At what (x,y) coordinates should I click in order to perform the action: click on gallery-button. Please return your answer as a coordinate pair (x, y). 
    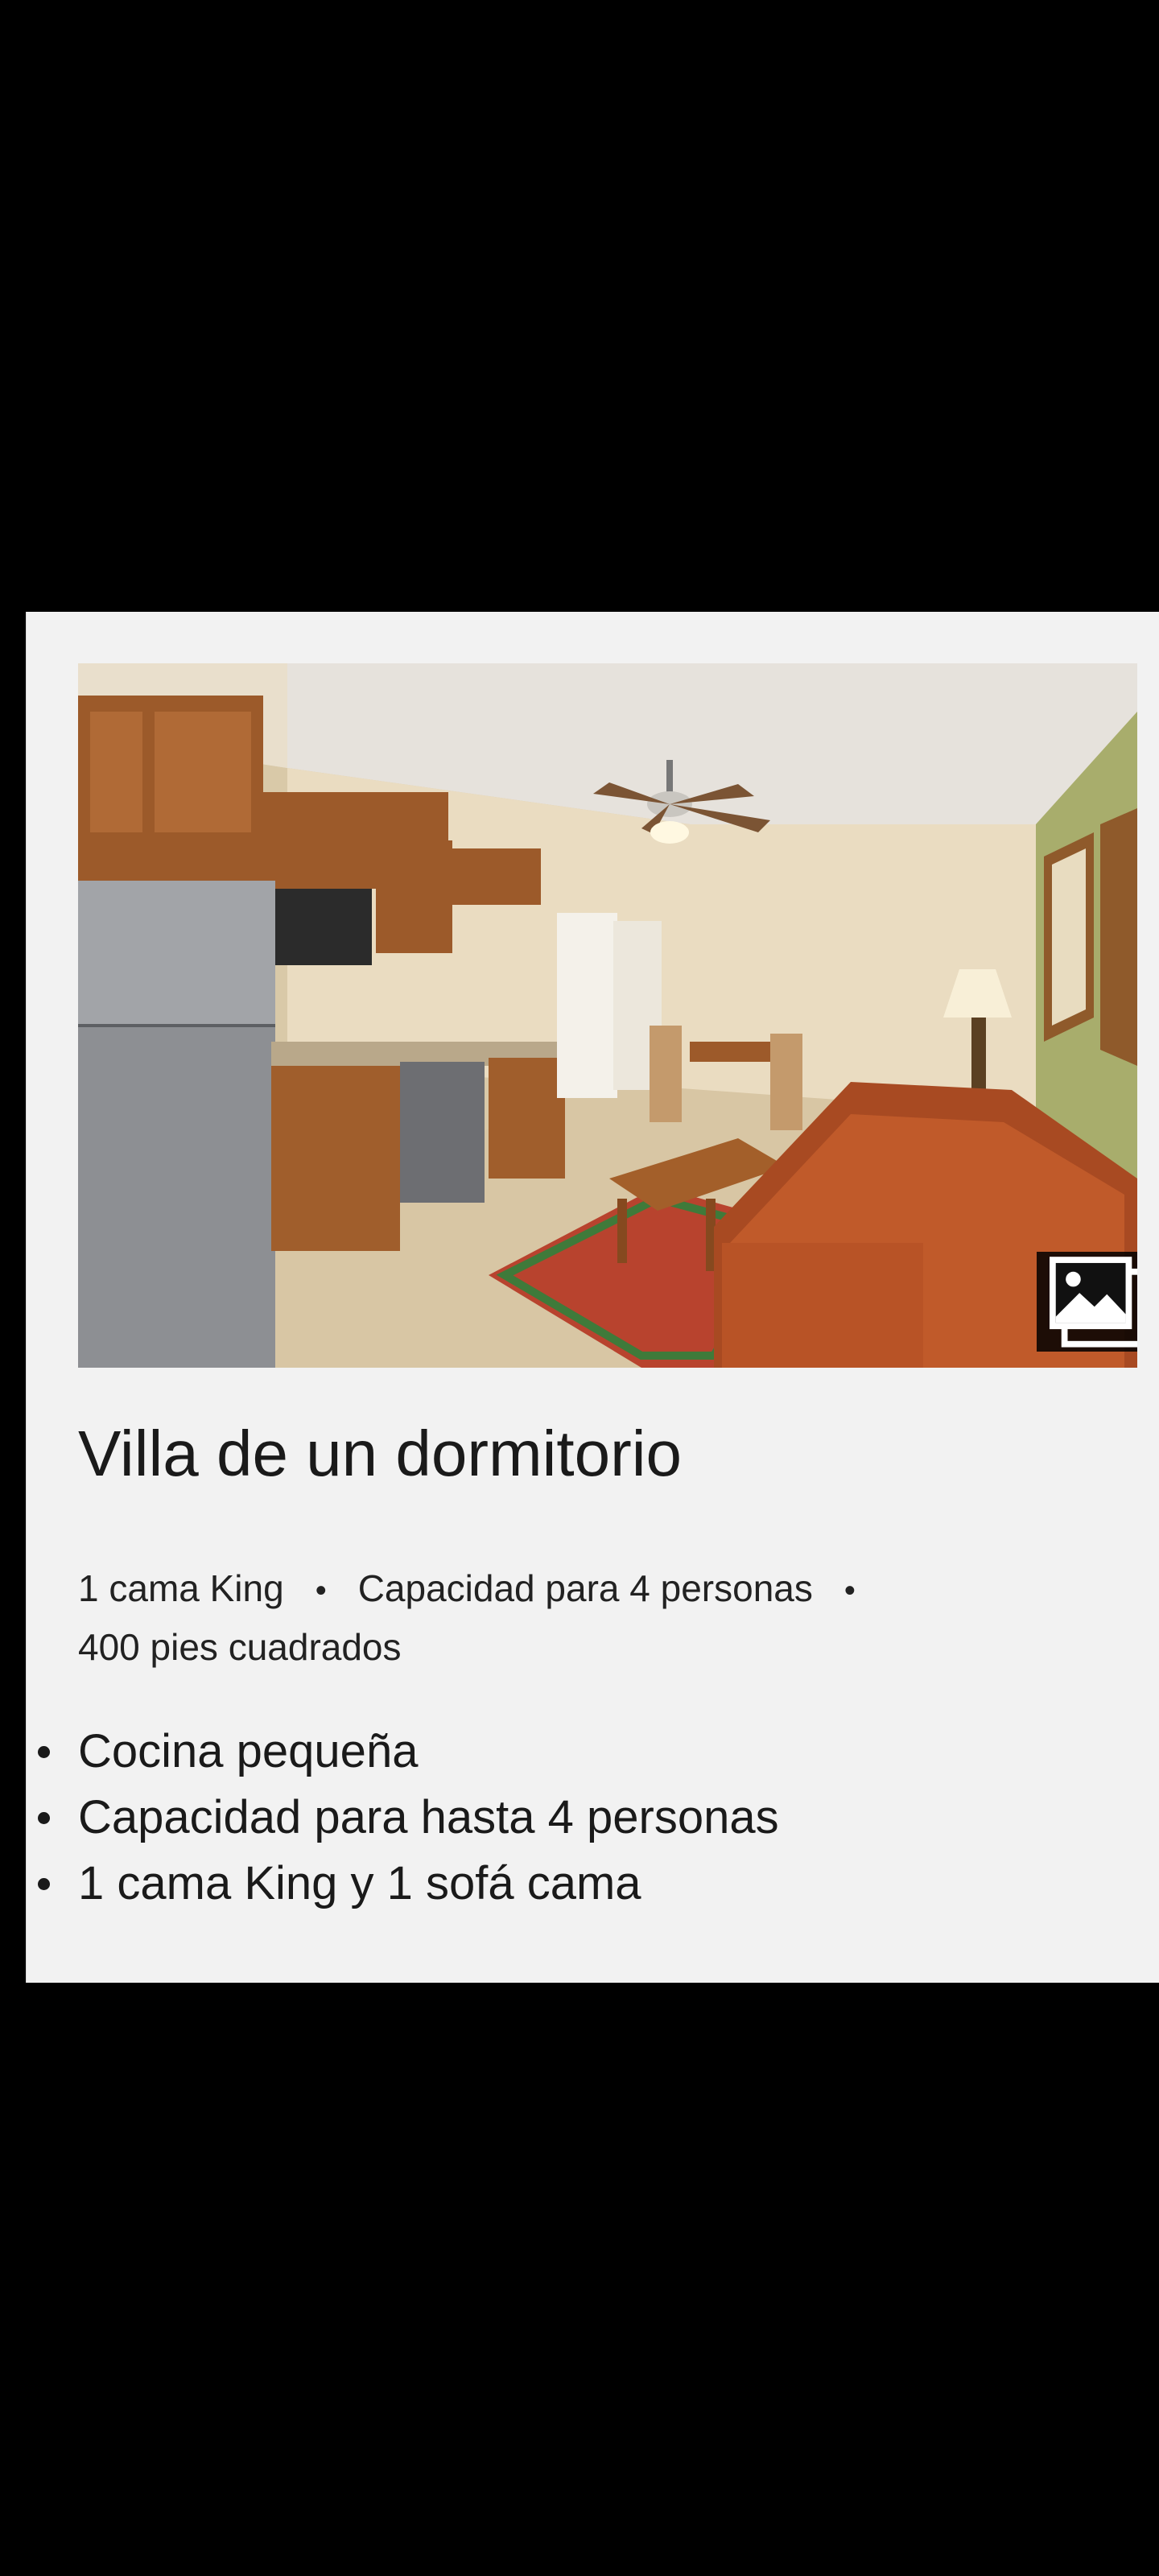
    Looking at the image, I should click on (1087, 1302).